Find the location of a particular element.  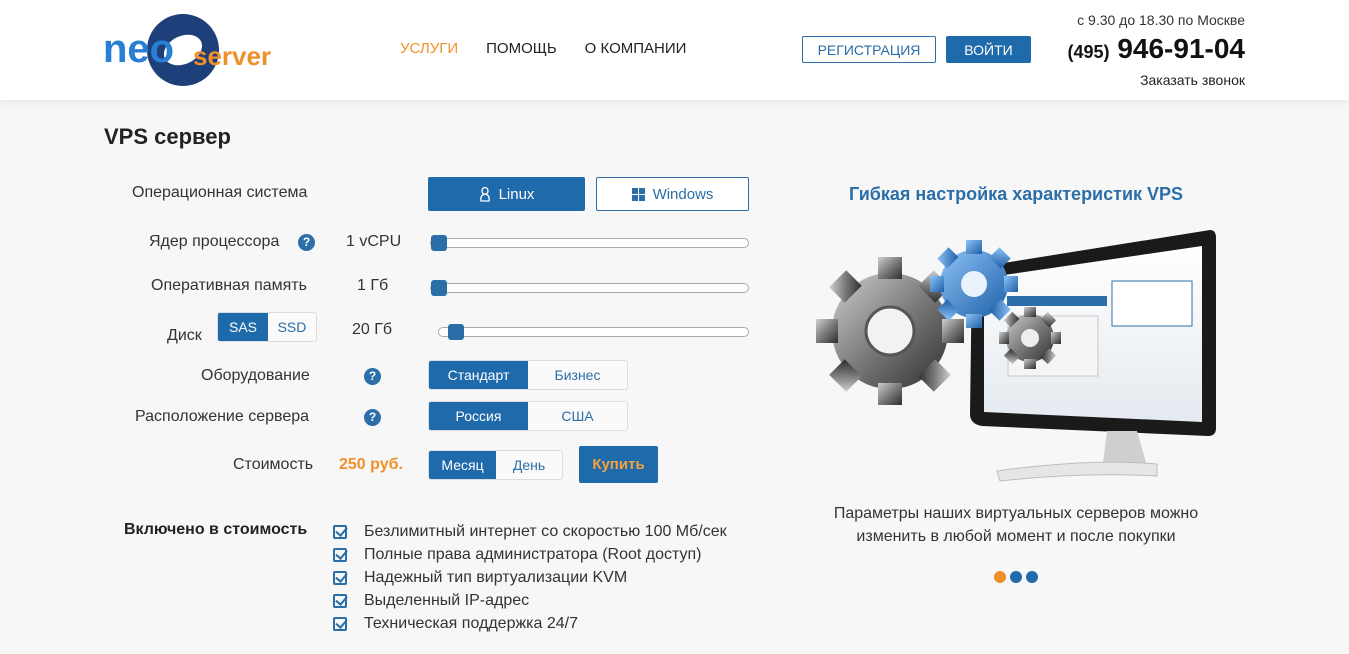

hardware-standard: Стандарт is located at coordinates (478, 375).